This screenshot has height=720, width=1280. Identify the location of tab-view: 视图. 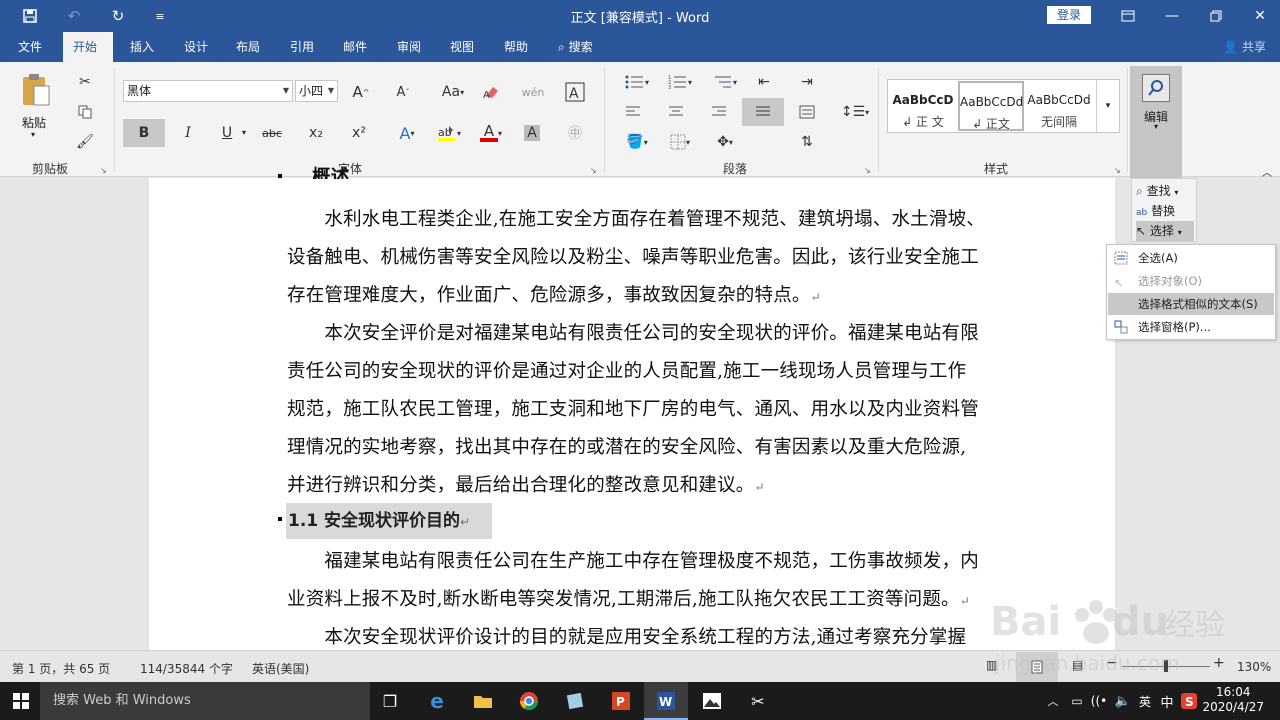
(462, 47).